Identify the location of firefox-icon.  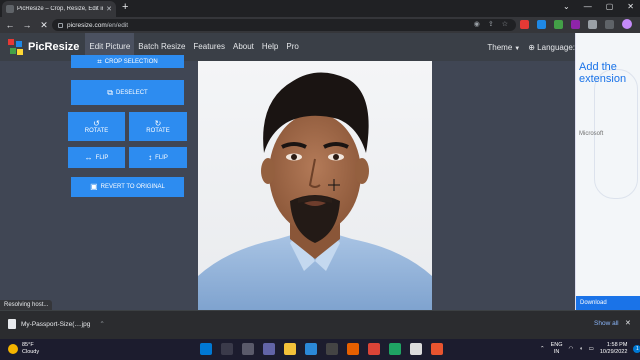
(353, 349).